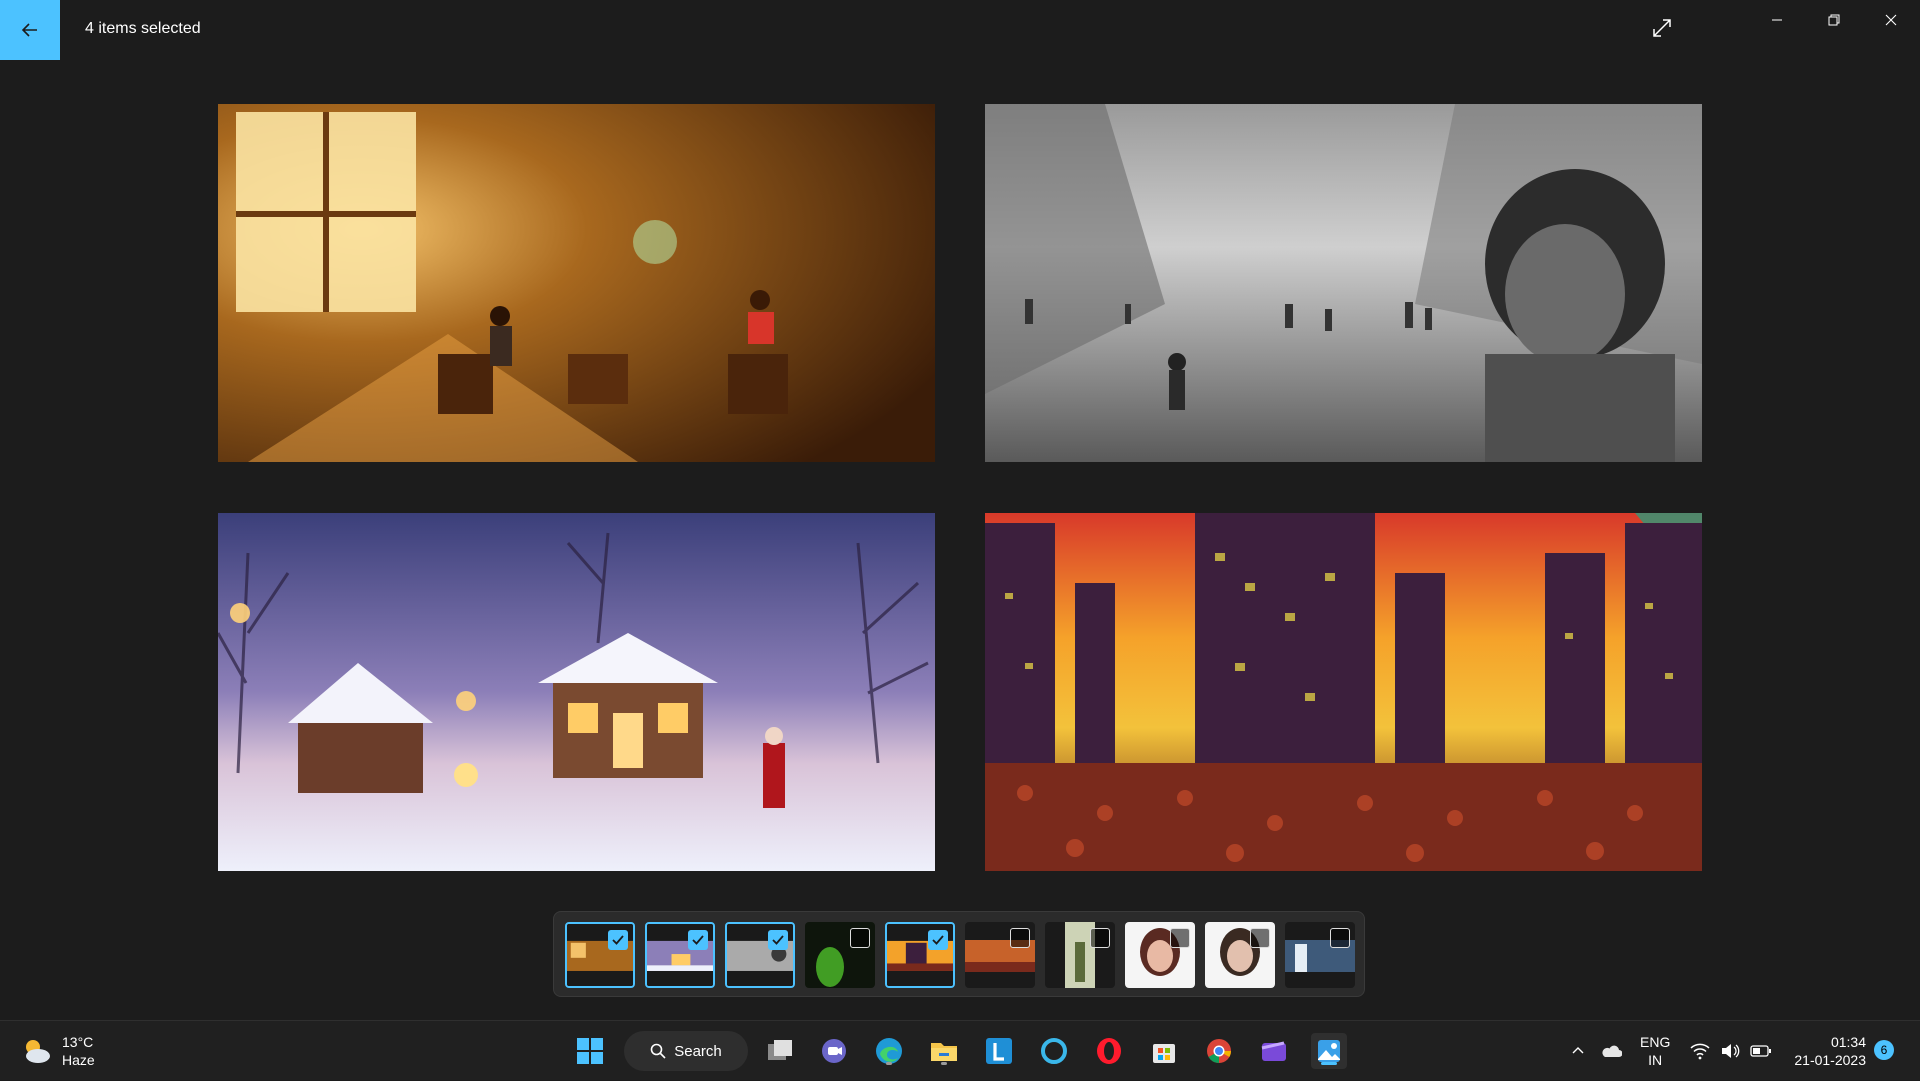 The height and width of the screenshot is (1081, 1920). What do you see at coordinates (1884, 1050) in the screenshot?
I see `notification-badge: 6` at bounding box center [1884, 1050].